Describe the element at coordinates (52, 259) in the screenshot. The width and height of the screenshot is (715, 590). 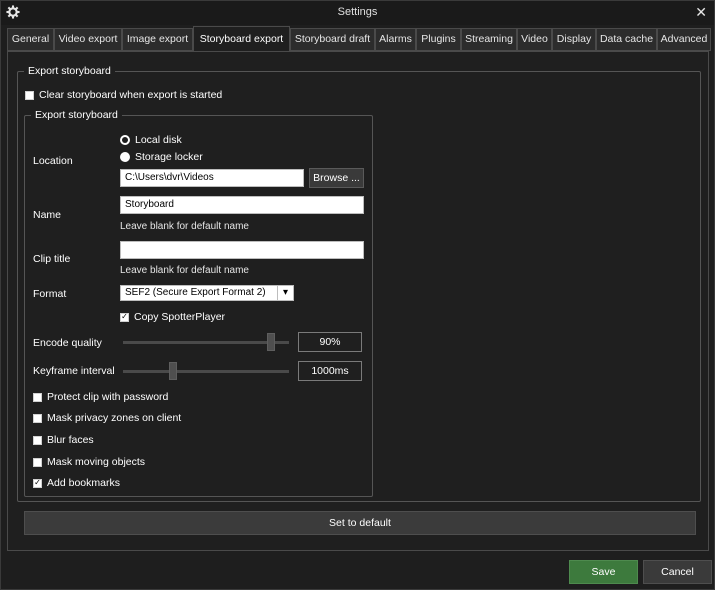
I see `clip-title-label: Clip title` at that location.